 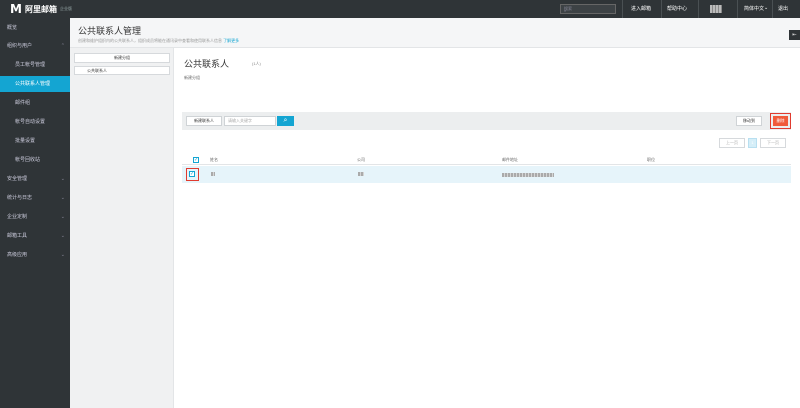 I want to click on logo-text: 阿里邮箱, so click(x=40, y=9).